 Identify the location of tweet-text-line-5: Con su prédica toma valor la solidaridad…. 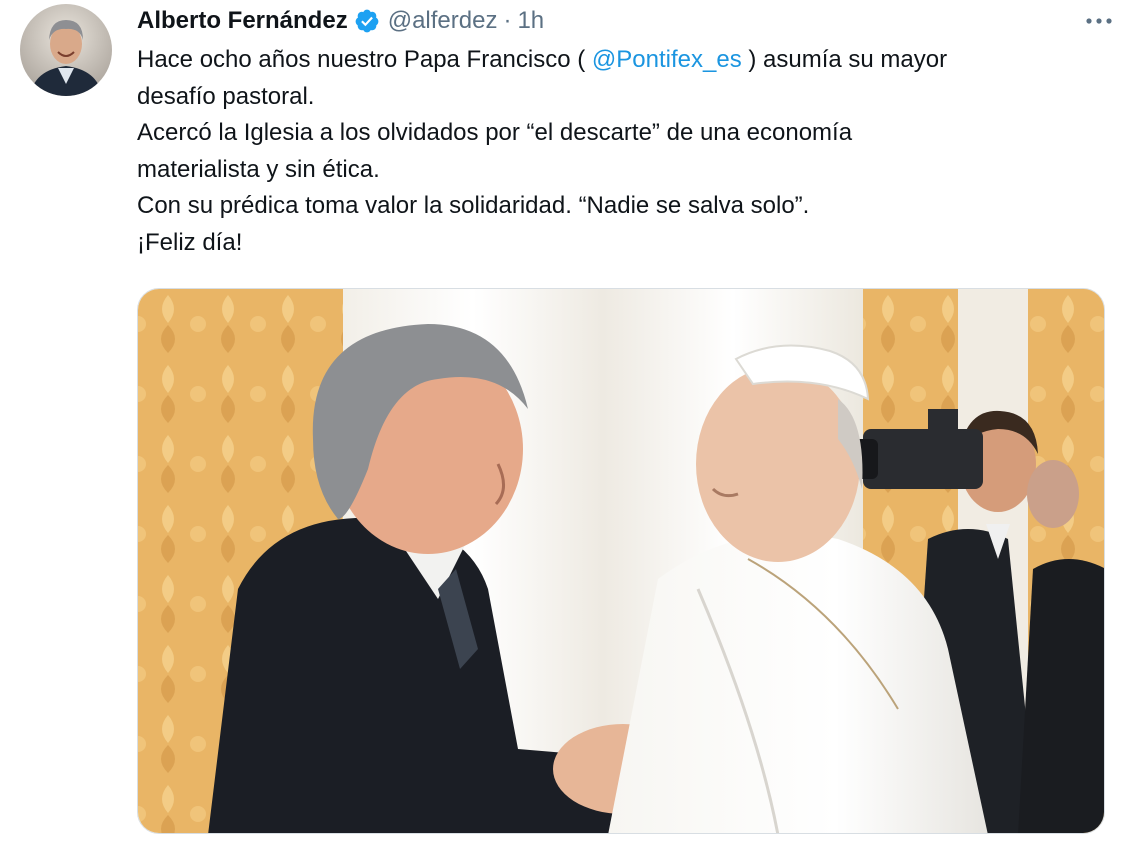
(473, 205).